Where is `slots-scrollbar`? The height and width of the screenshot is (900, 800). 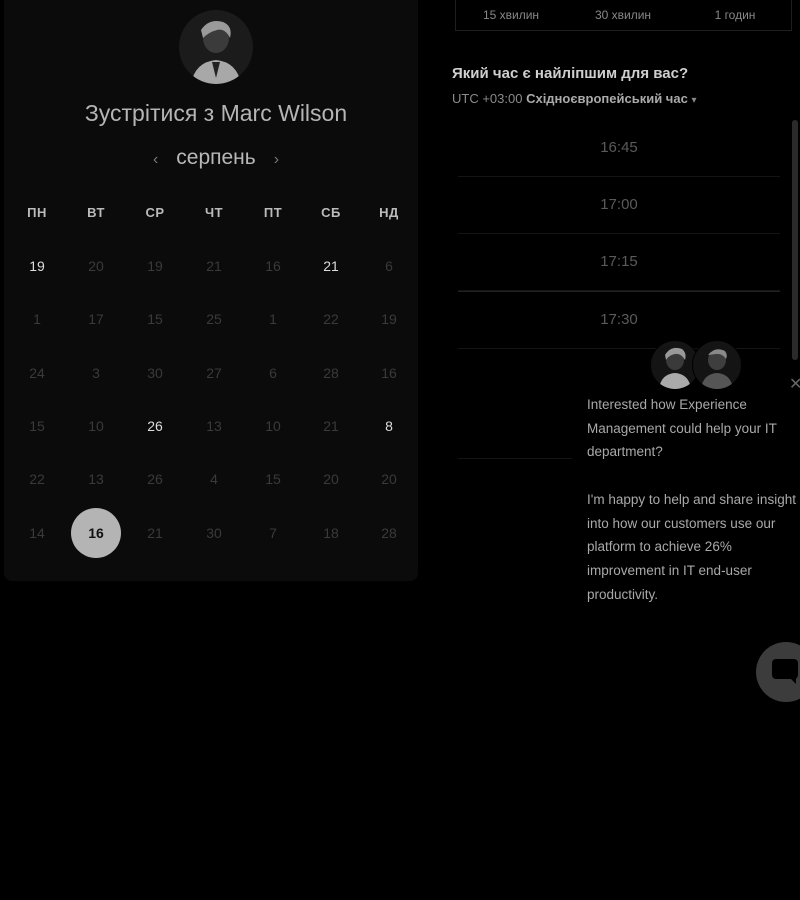
slots-scrollbar is located at coordinates (795, 240).